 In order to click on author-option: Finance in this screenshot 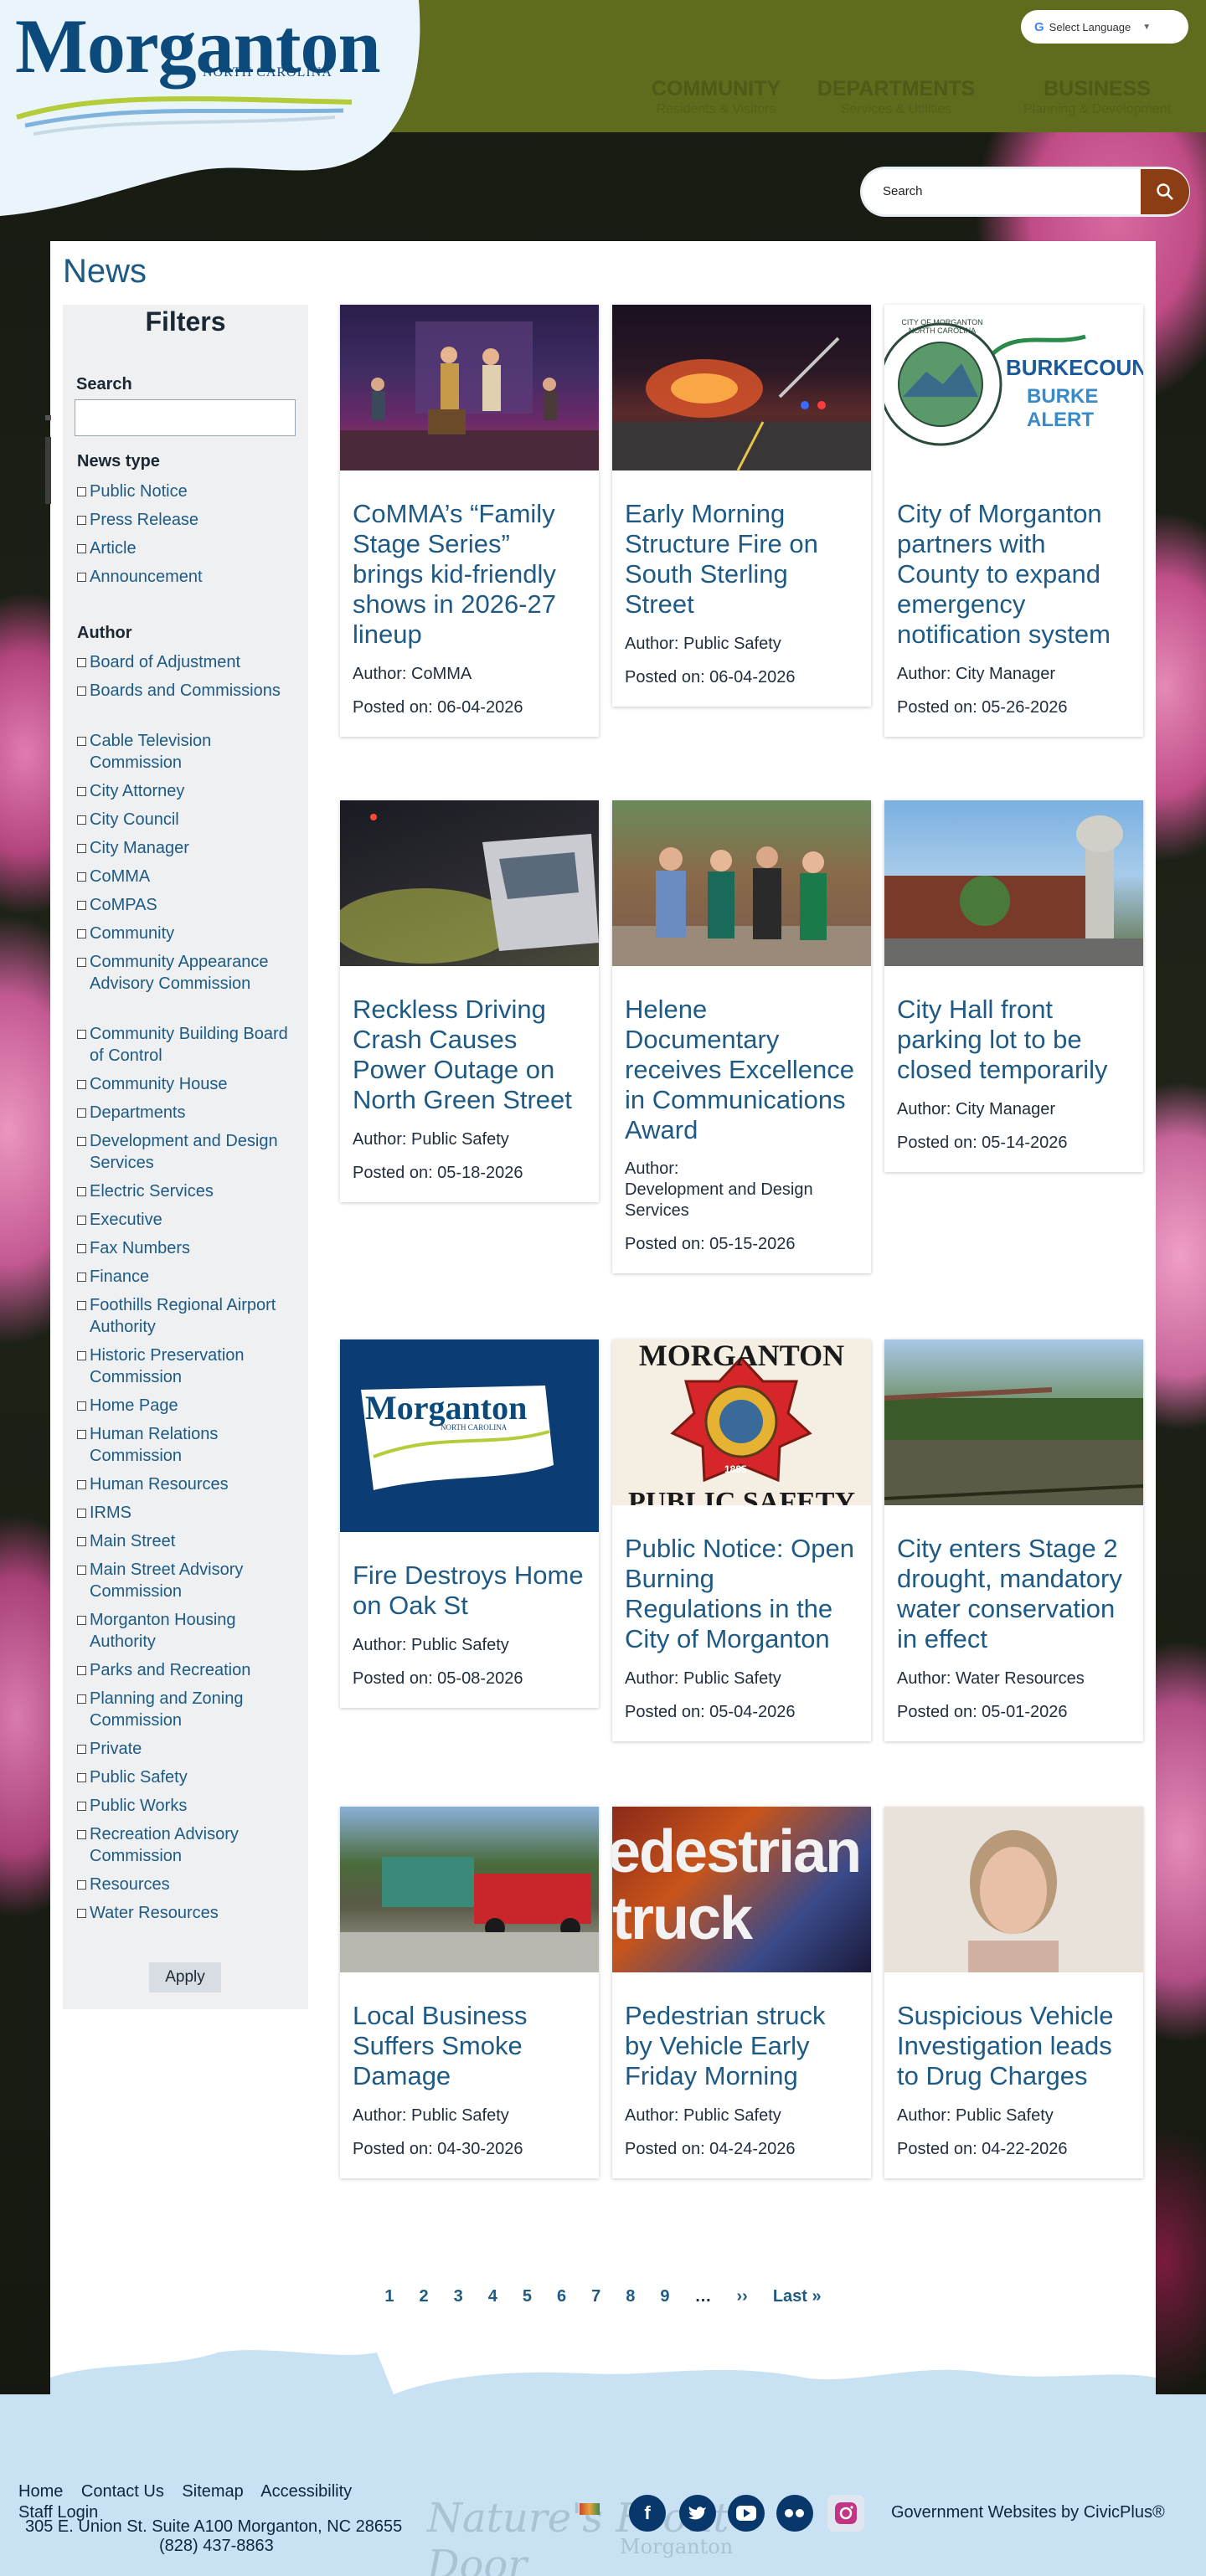, I will do `click(186, 1277)`.